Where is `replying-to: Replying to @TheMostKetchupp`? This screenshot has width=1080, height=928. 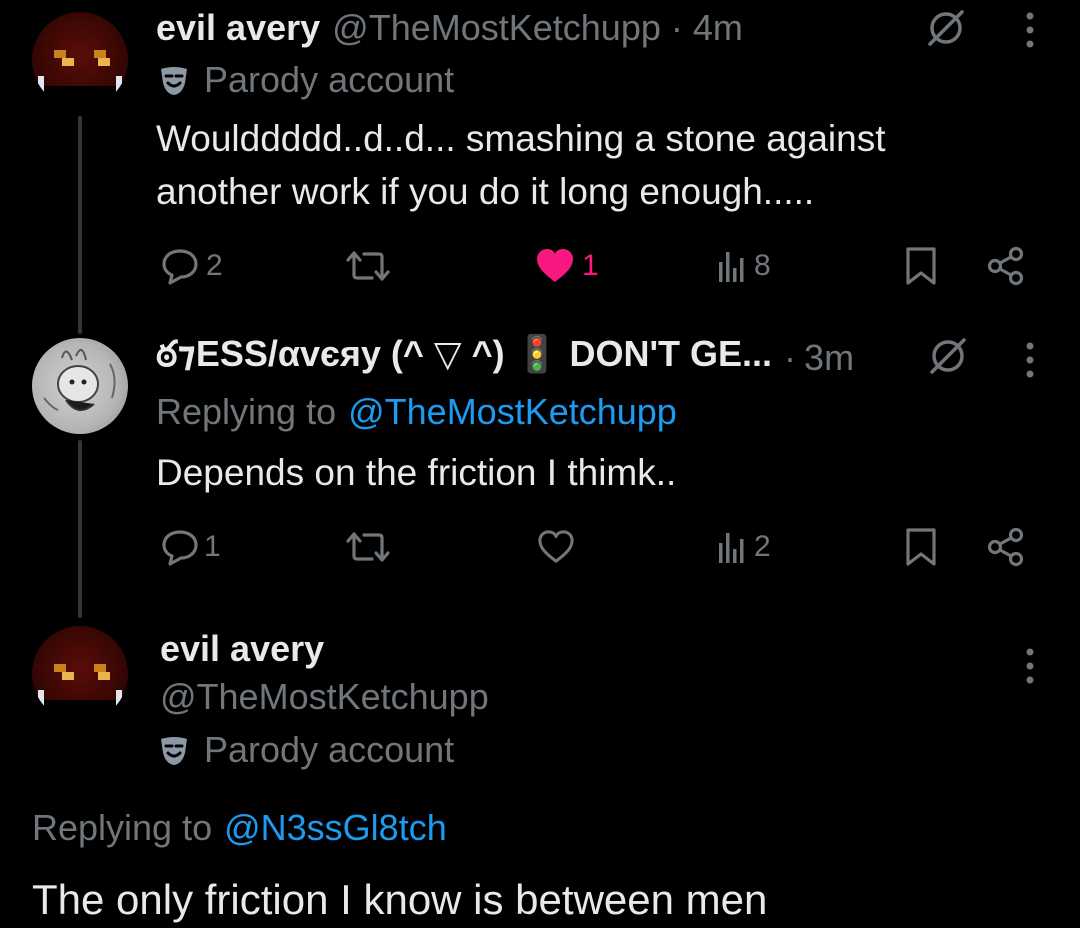 replying-to: Replying to @TheMostKetchupp is located at coordinates (416, 412).